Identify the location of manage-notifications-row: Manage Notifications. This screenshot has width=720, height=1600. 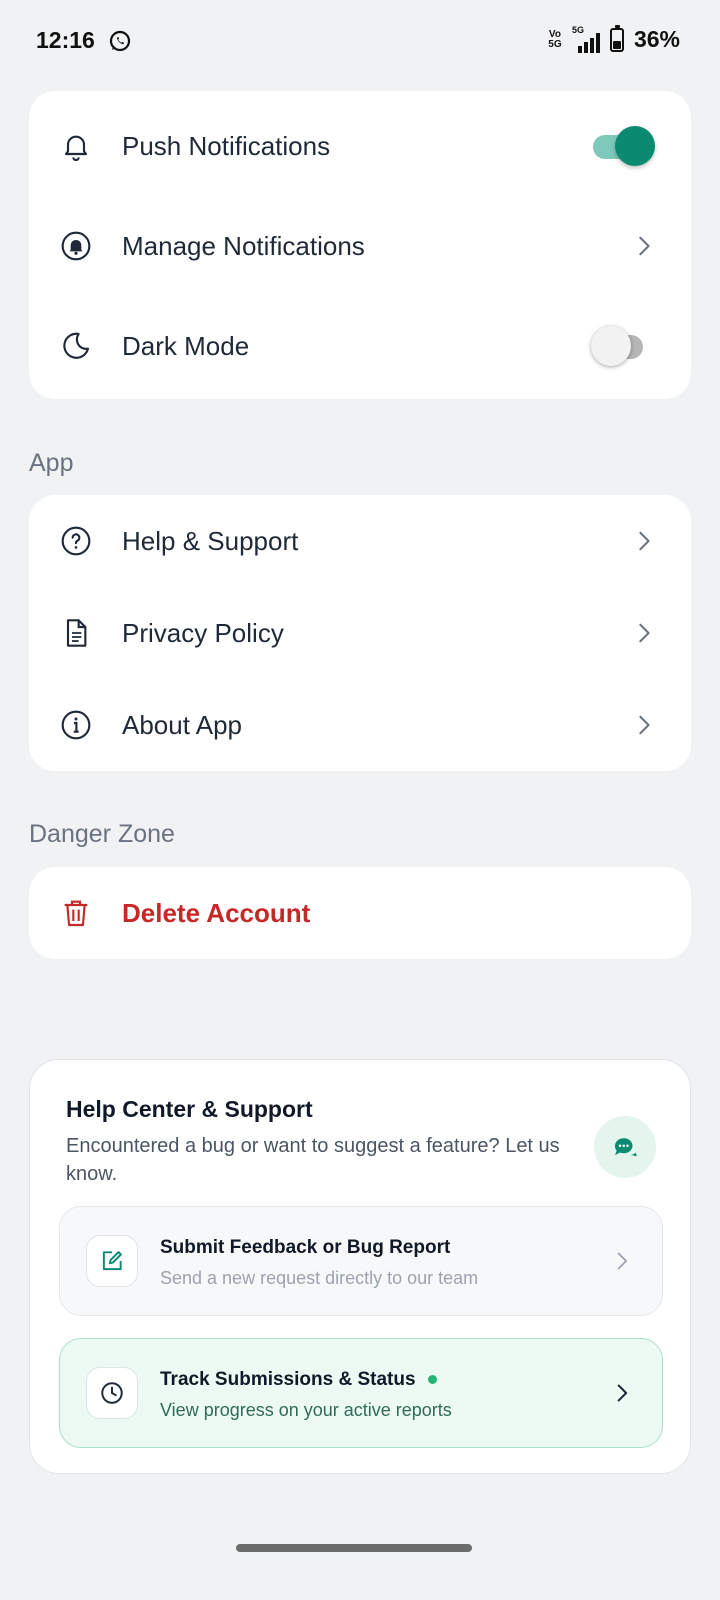
(360, 246).